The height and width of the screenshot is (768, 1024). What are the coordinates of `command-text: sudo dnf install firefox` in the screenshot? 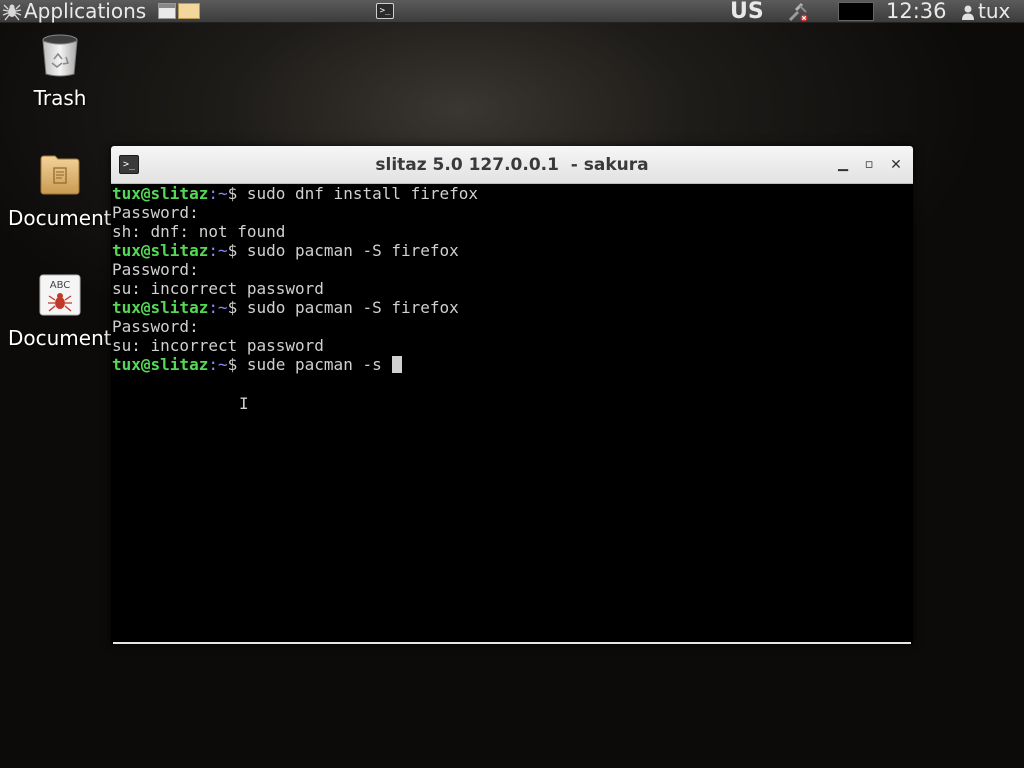 It's located at (362, 193).